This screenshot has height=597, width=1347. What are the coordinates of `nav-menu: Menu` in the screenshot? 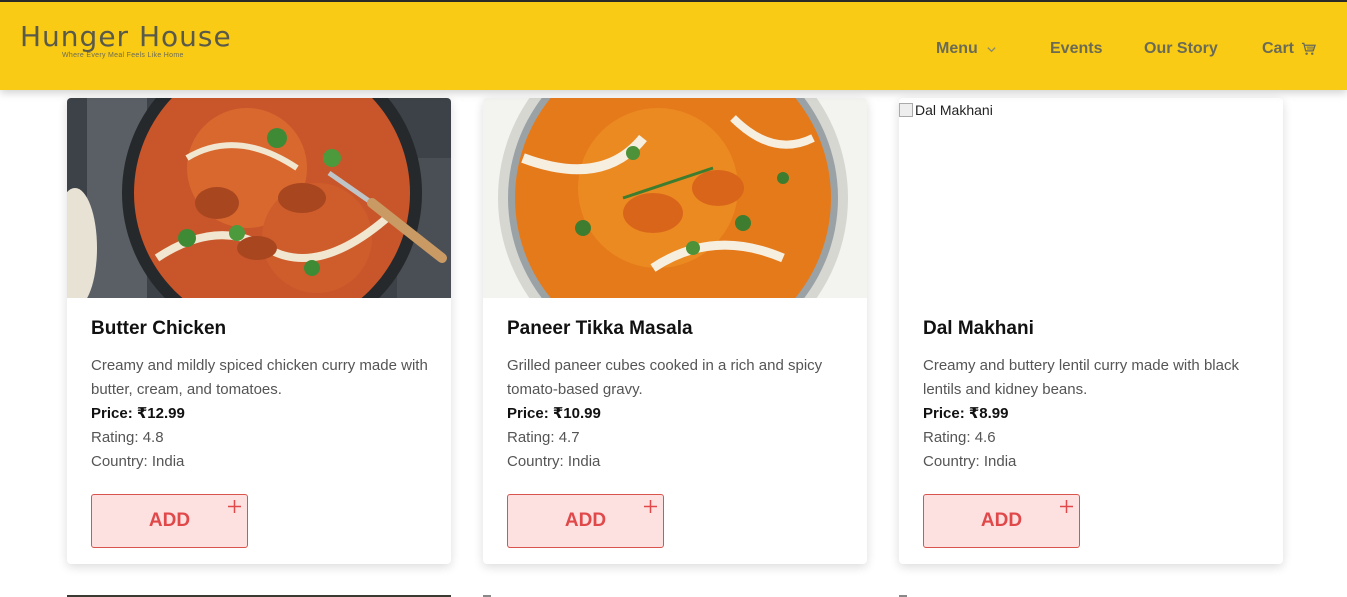 It's located at (966, 49).